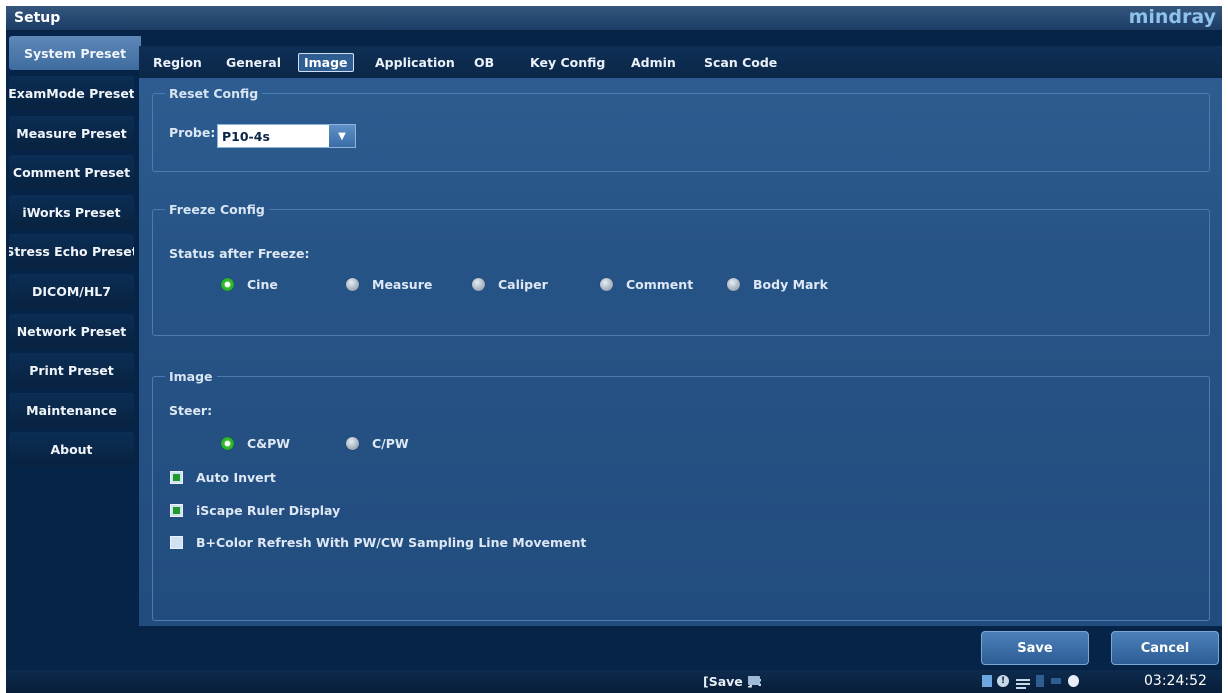 The height and width of the screenshot is (693, 1228). Describe the element at coordinates (1056, 681) in the screenshot. I see `disk-icon` at that location.